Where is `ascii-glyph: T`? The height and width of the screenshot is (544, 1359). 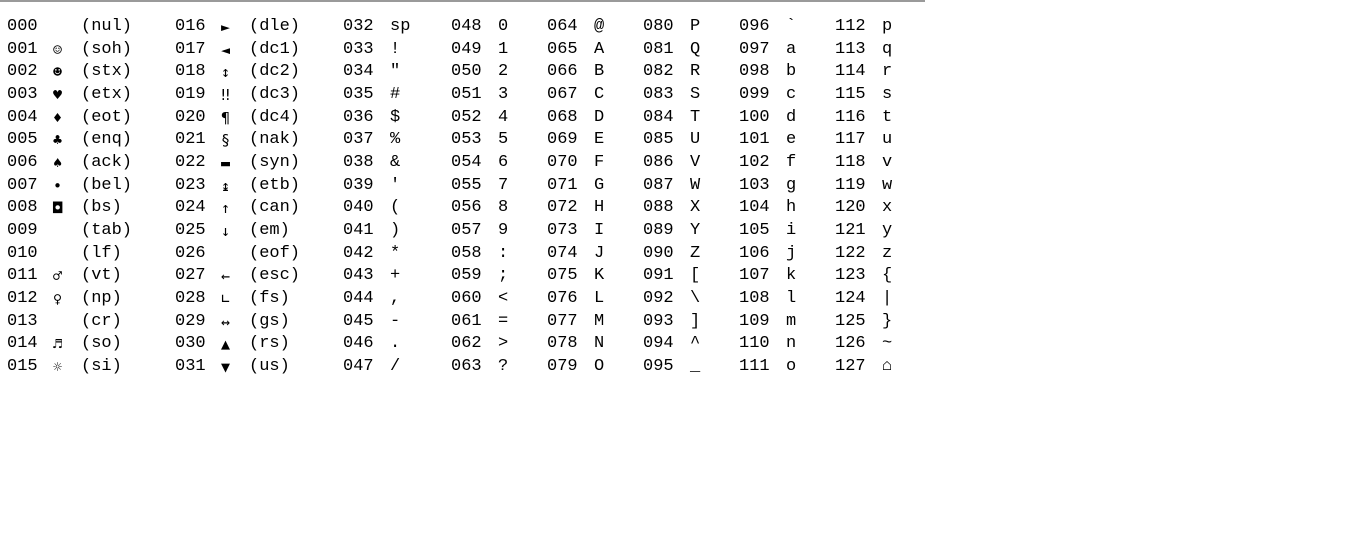
ascii-glyph: T is located at coordinates (695, 117).